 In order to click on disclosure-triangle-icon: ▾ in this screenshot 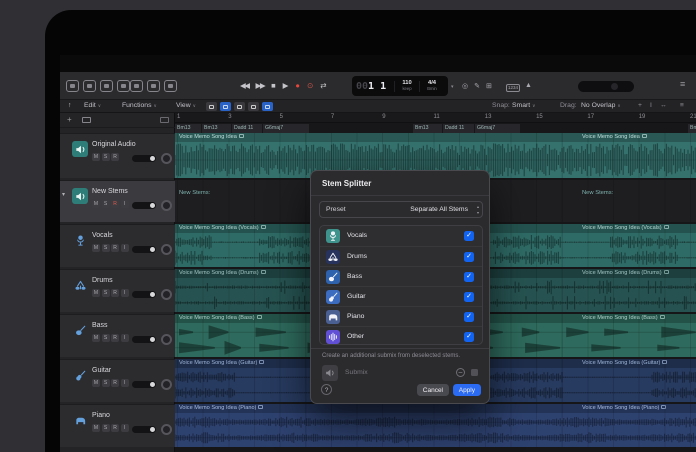, I will do `click(63, 194)`.